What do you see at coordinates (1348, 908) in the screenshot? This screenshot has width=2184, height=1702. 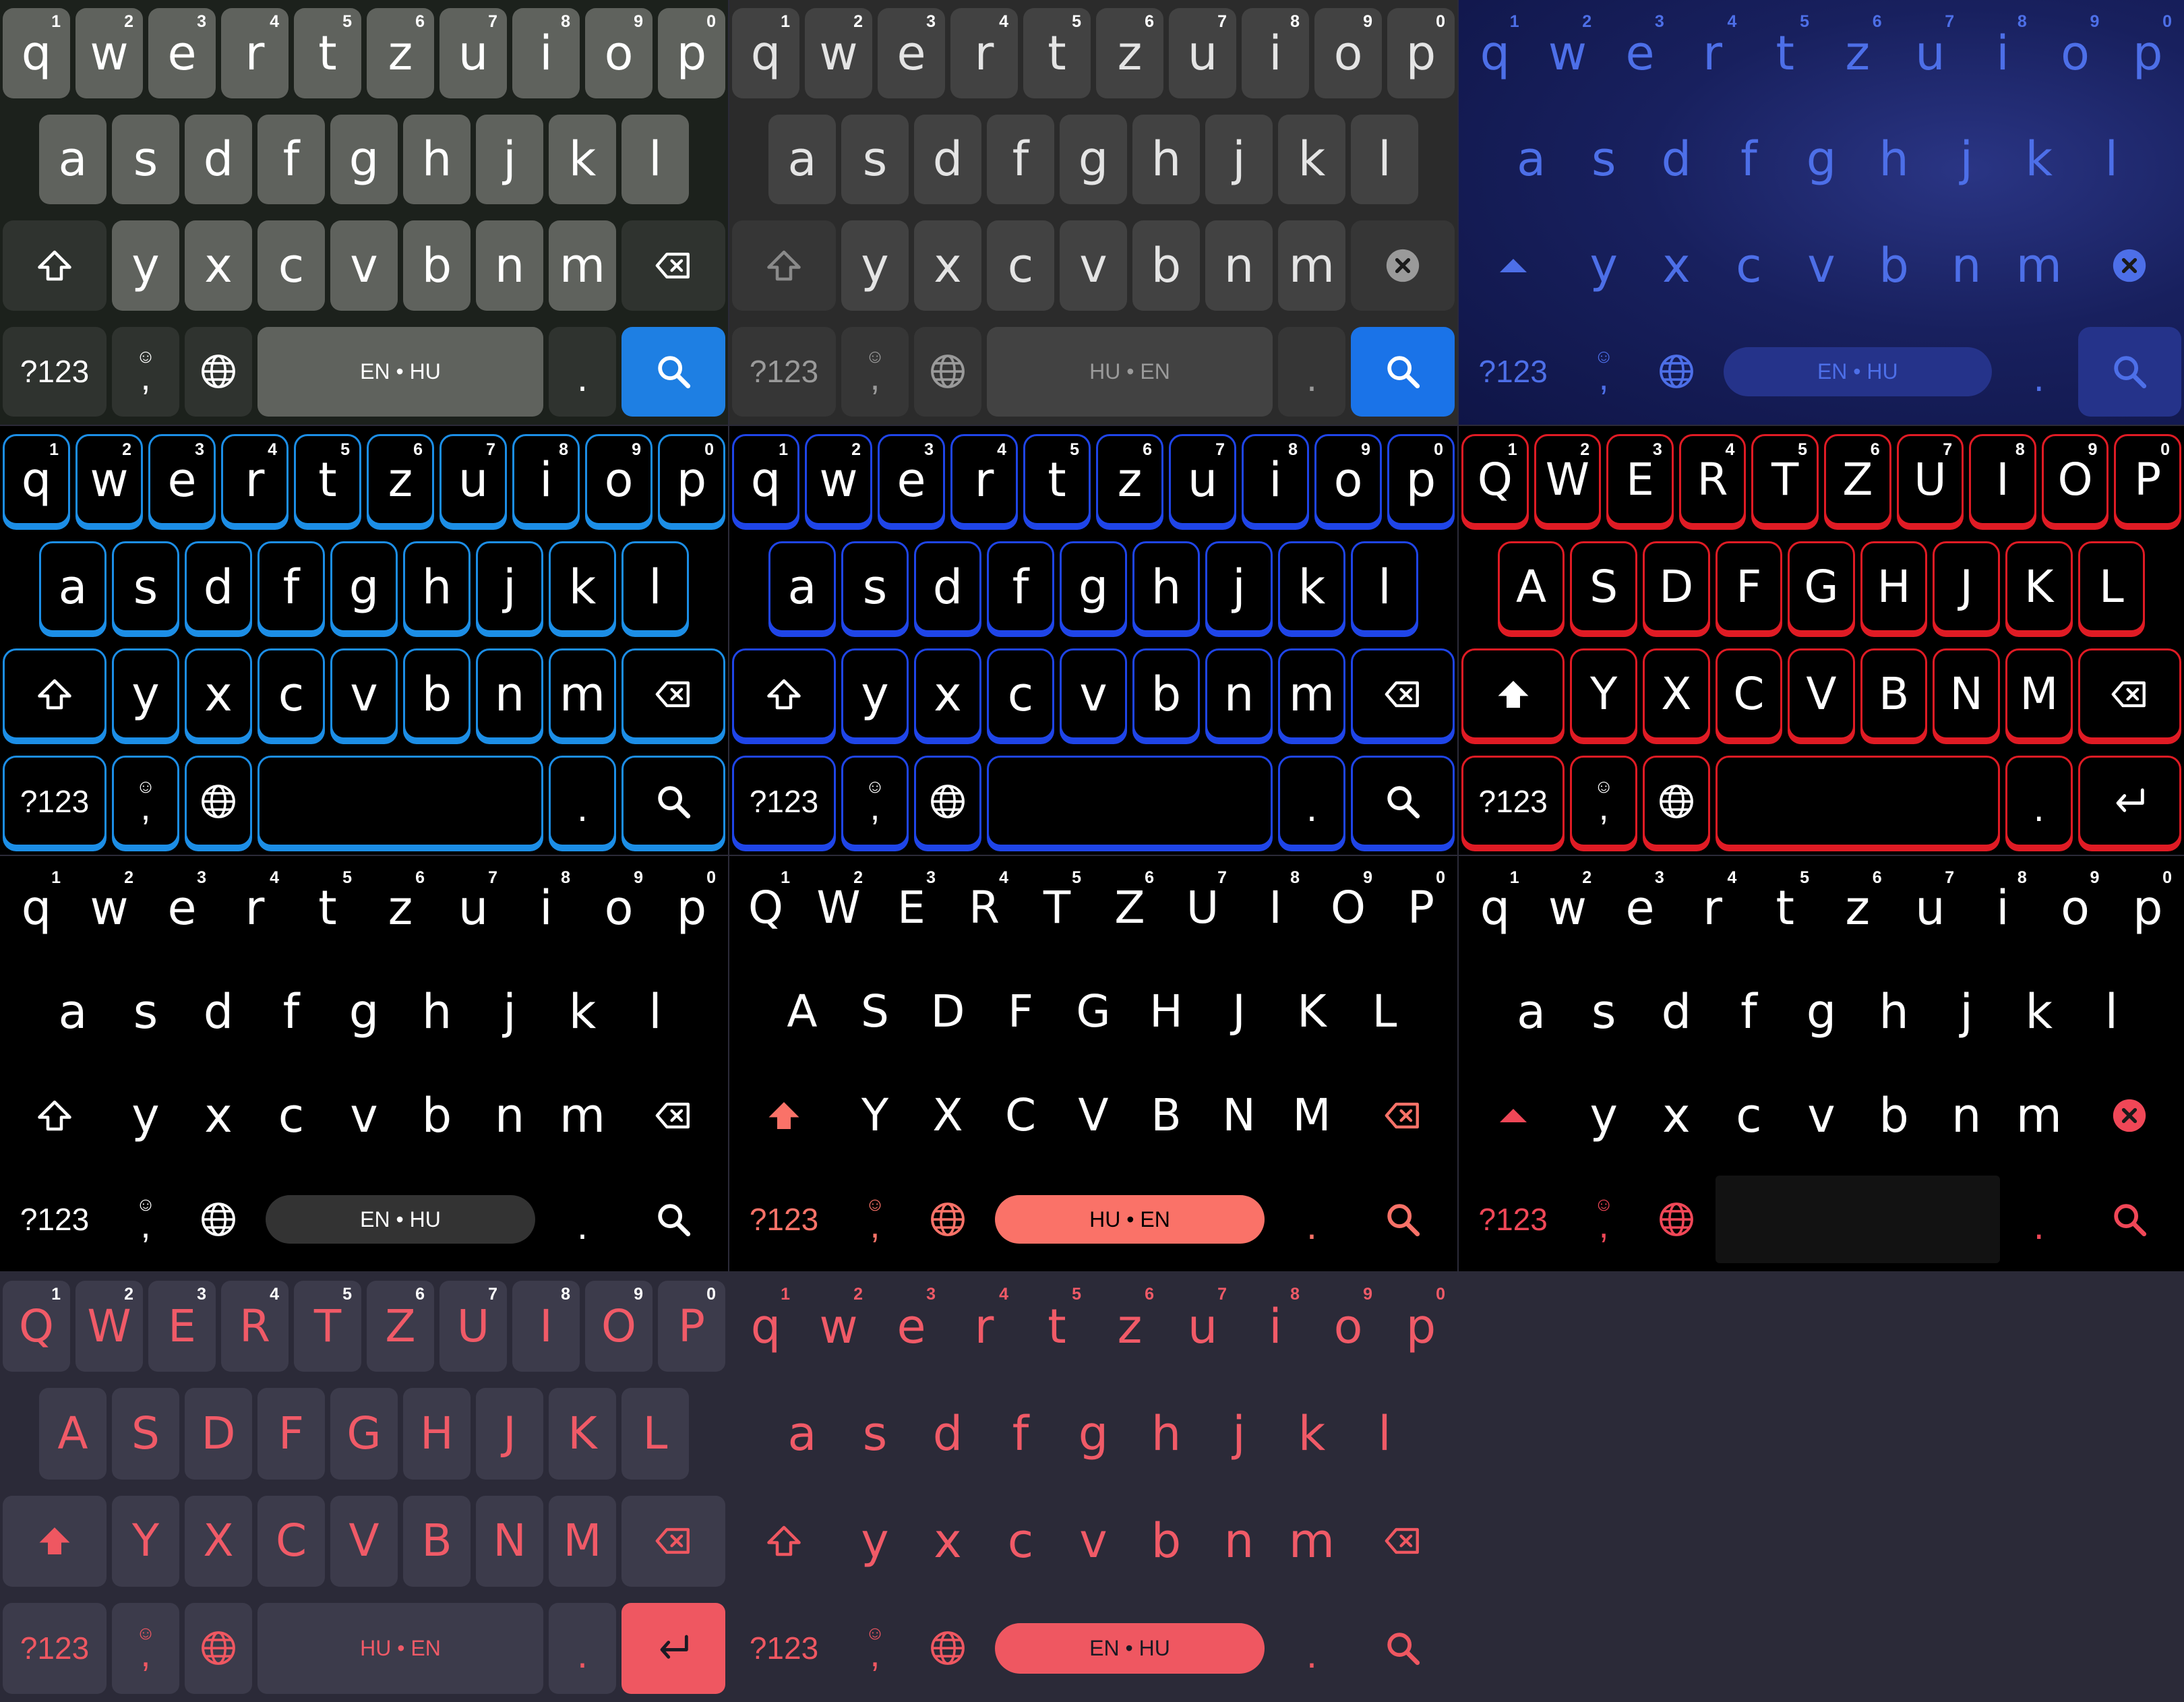 I see `key-o: O9` at bounding box center [1348, 908].